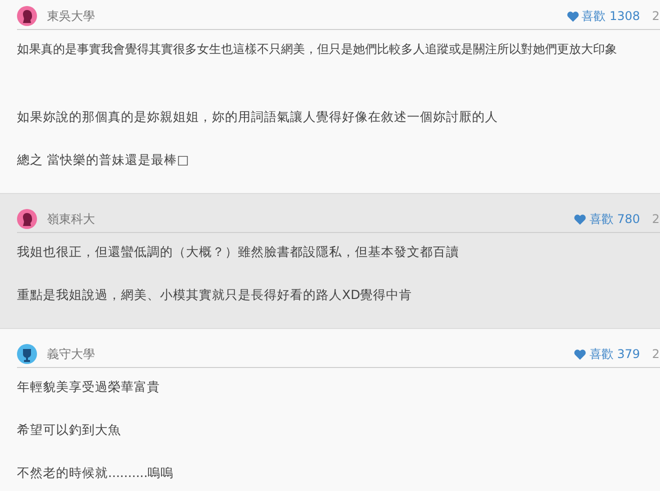 The height and width of the screenshot is (491, 660). What do you see at coordinates (317, 49) in the screenshot?
I see `comment-text: 如果真的是事實我會覺得其實很多女生也這樣不只網美，但只是她們比較多人追蹤或是關注所以對她們更放大印象` at bounding box center [317, 49].